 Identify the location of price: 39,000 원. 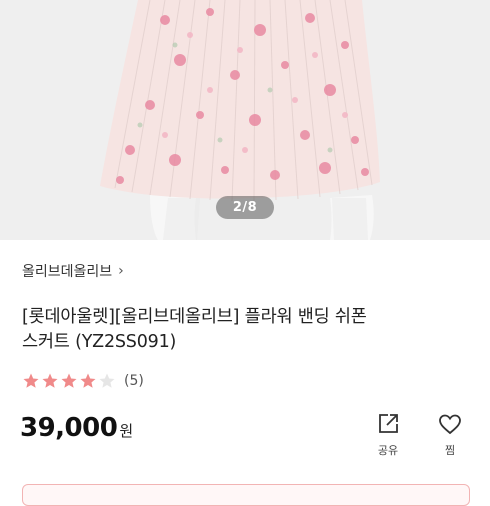
(76, 430).